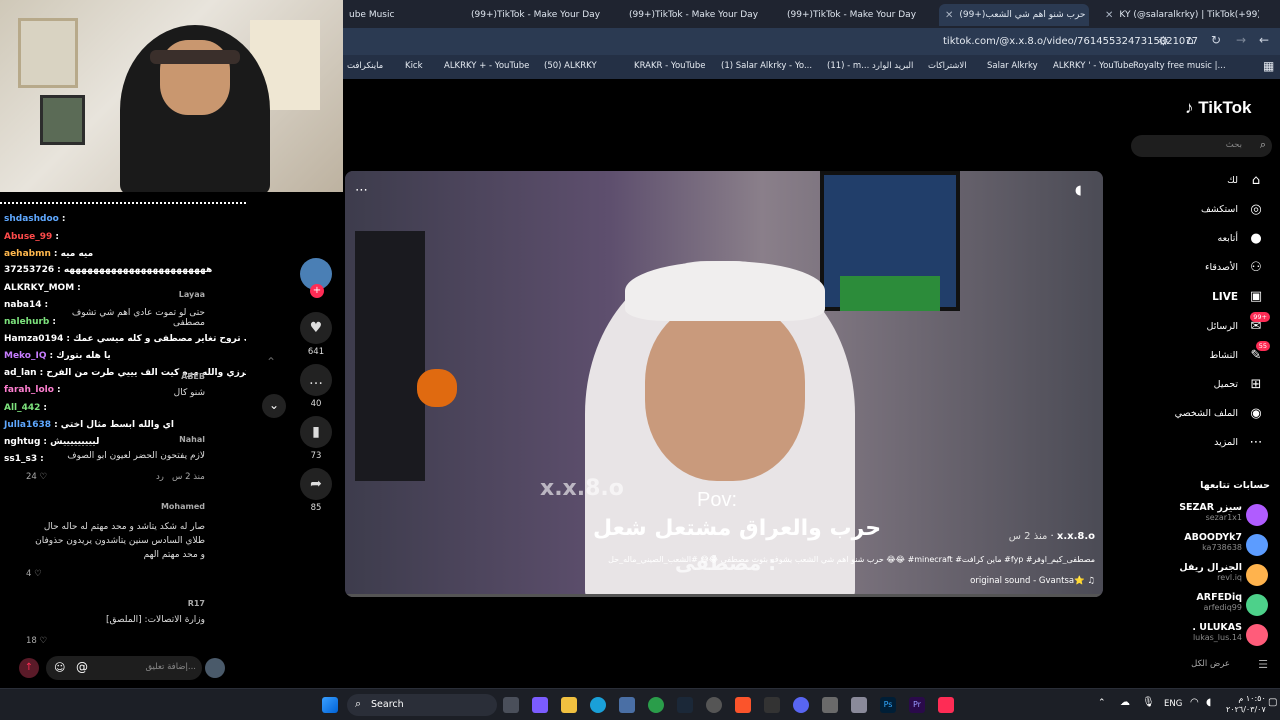 The height and width of the screenshot is (720, 1280). What do you see at coordinates (1032, 581) in the screenshot?
I see `video-sound: original sound - Gvantsa⭐ ♫` at bounding box center [1032, 581].